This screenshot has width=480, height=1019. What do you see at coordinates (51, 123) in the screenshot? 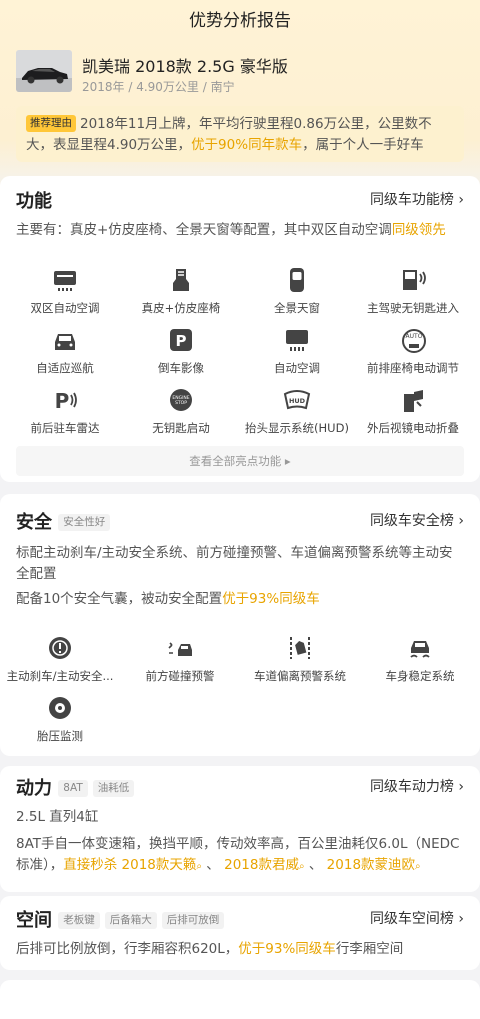
I see `recommend-tag: 推荐理由` at bounding box center [51, 123].